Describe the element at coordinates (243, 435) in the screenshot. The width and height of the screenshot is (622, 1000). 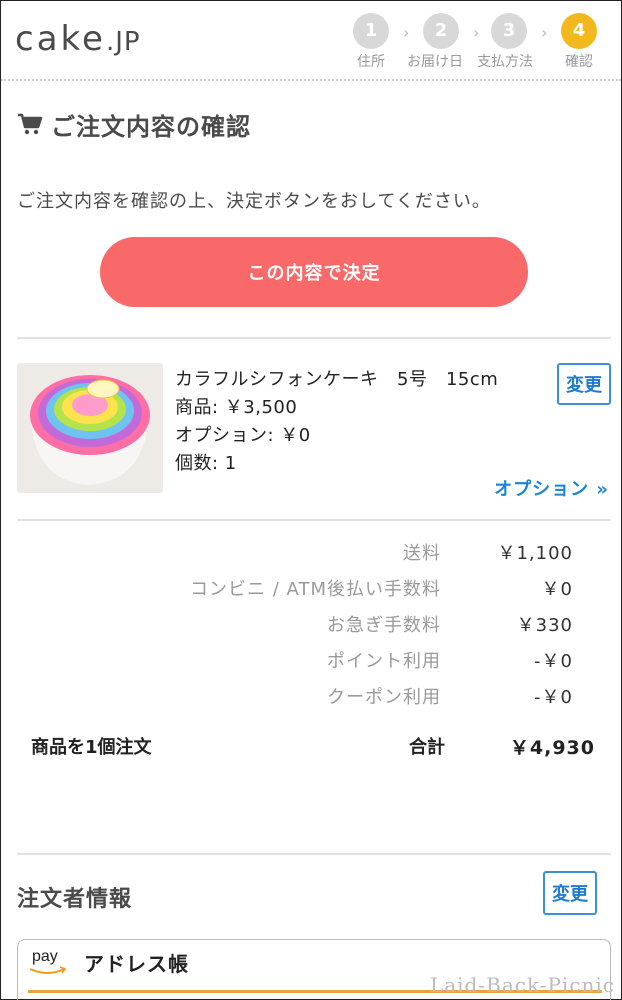
I see `product-option: オプション: ￥0` at that location.